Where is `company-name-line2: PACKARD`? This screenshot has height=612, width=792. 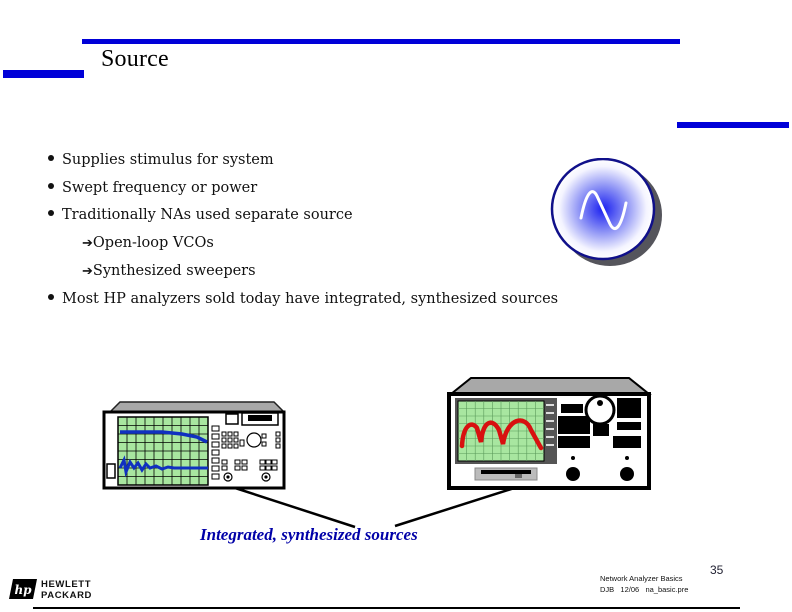
company-name-line2: PACKARD is located at coordinates (66, 595).